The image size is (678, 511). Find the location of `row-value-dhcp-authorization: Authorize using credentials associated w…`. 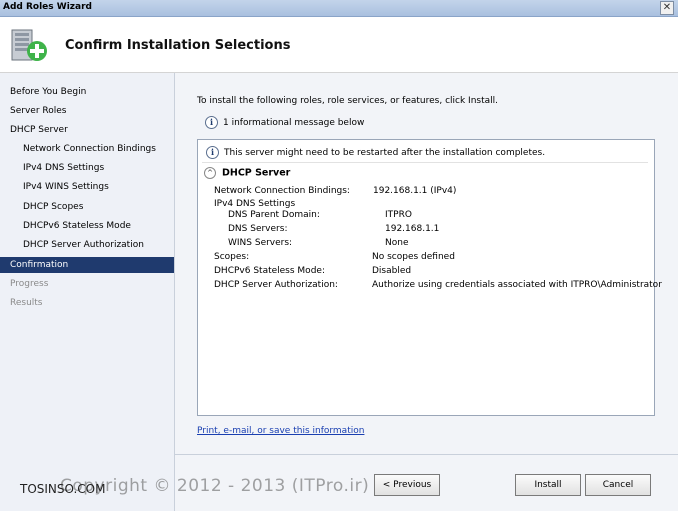

row-value-dhcp-authorization: Authorize using credentials associated w… is located at coordinates (517, 285).